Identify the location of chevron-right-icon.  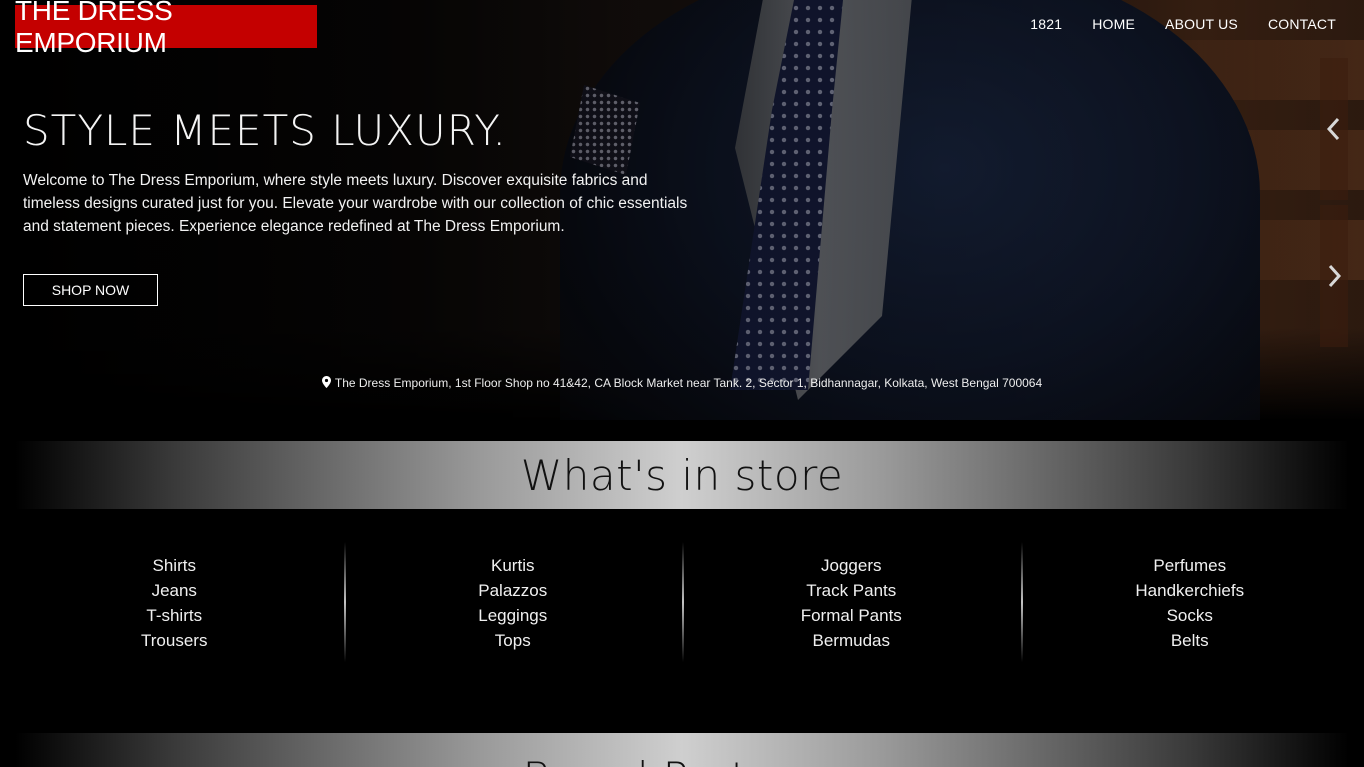
(1335, 276).